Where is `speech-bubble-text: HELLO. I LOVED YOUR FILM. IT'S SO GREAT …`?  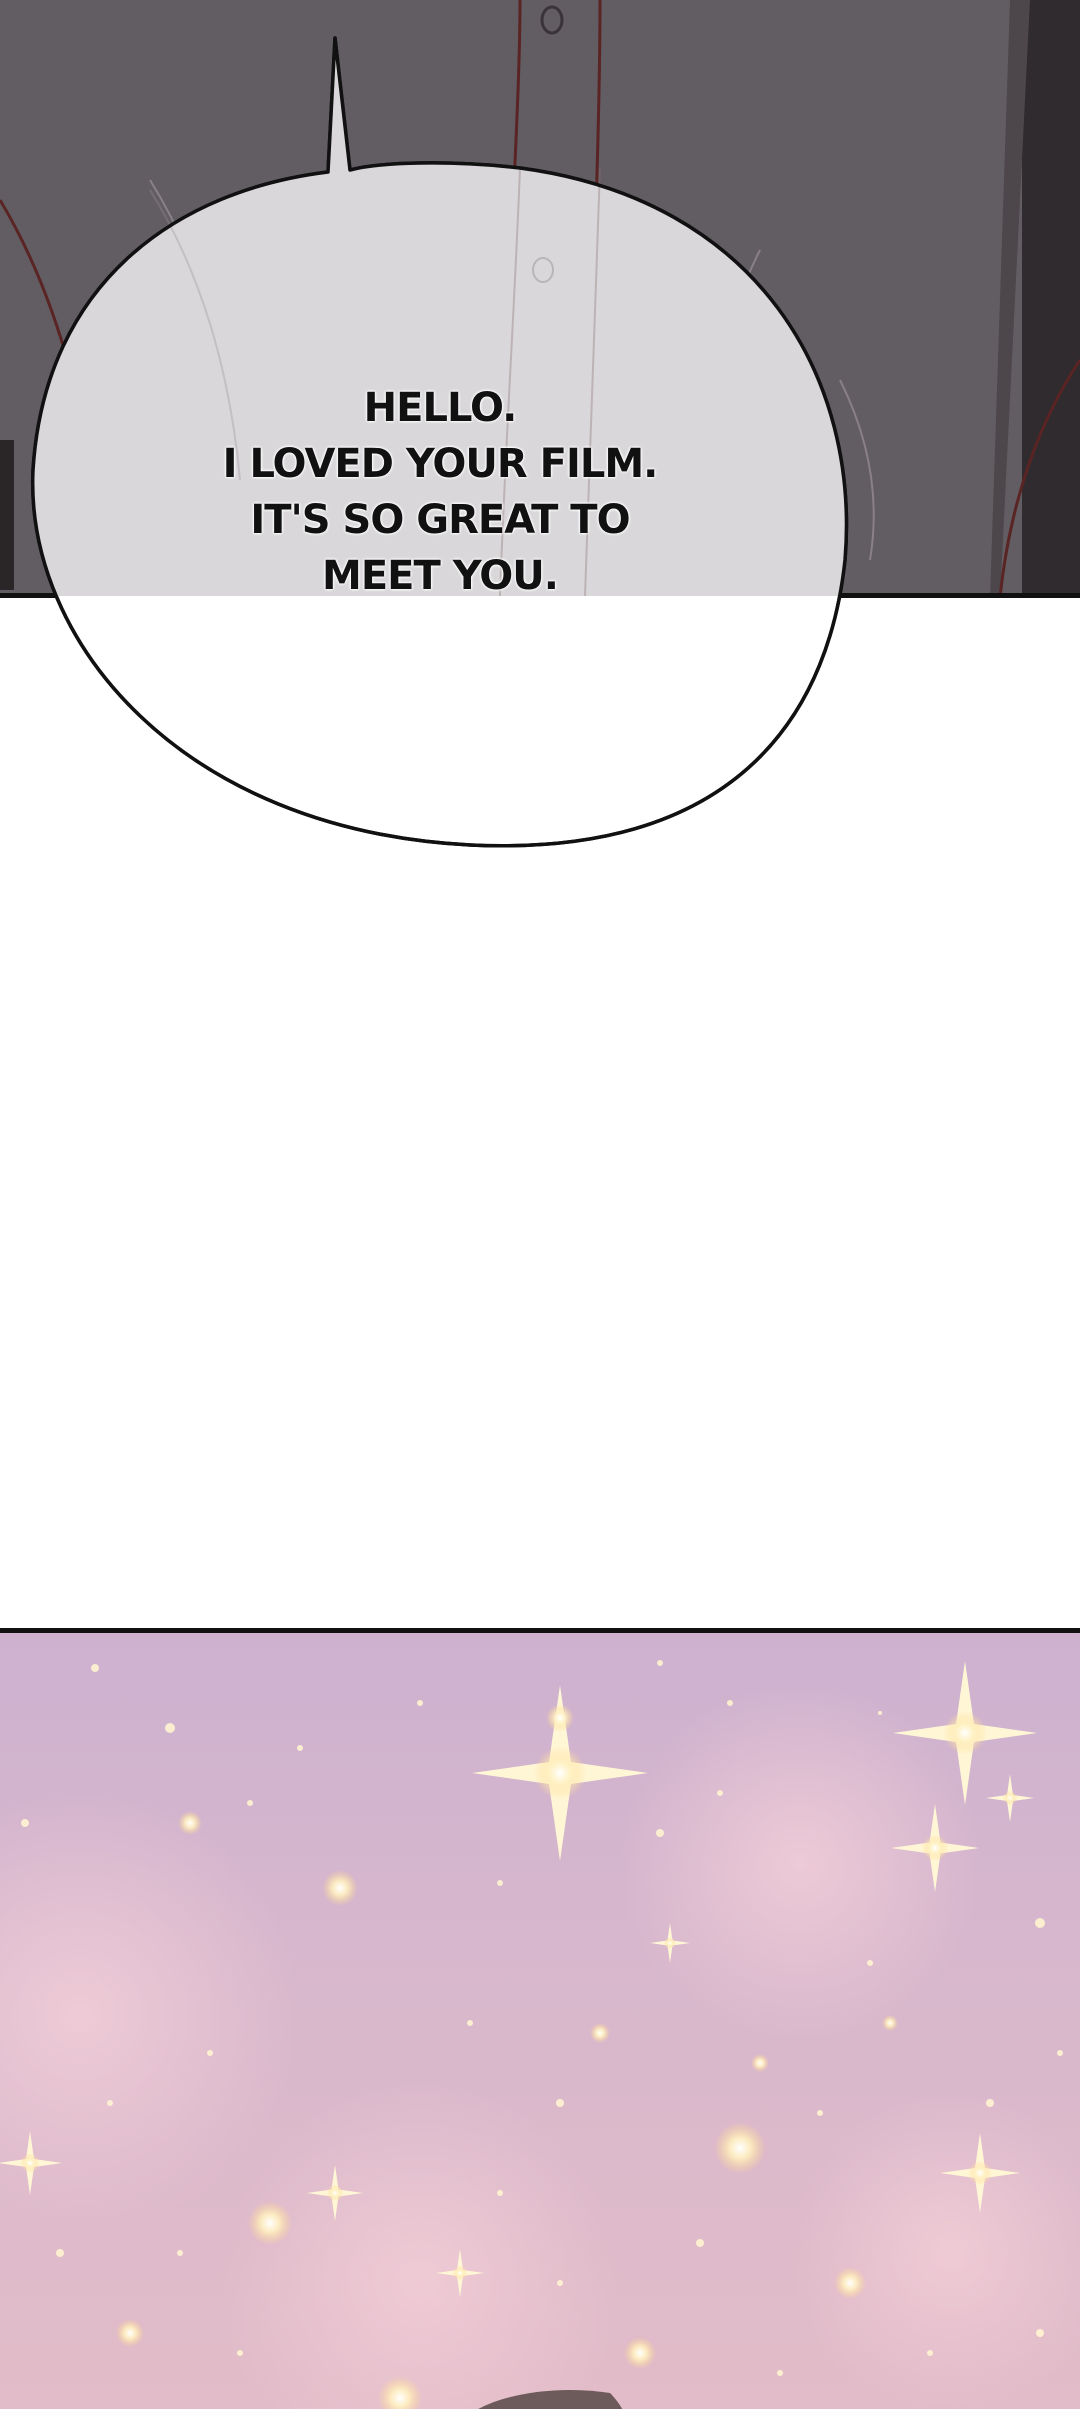
speech-bubble-text: HELLO. I LOVED YOUR FILM. IT'S SO GREAT … is located at coordinates (440, 492).